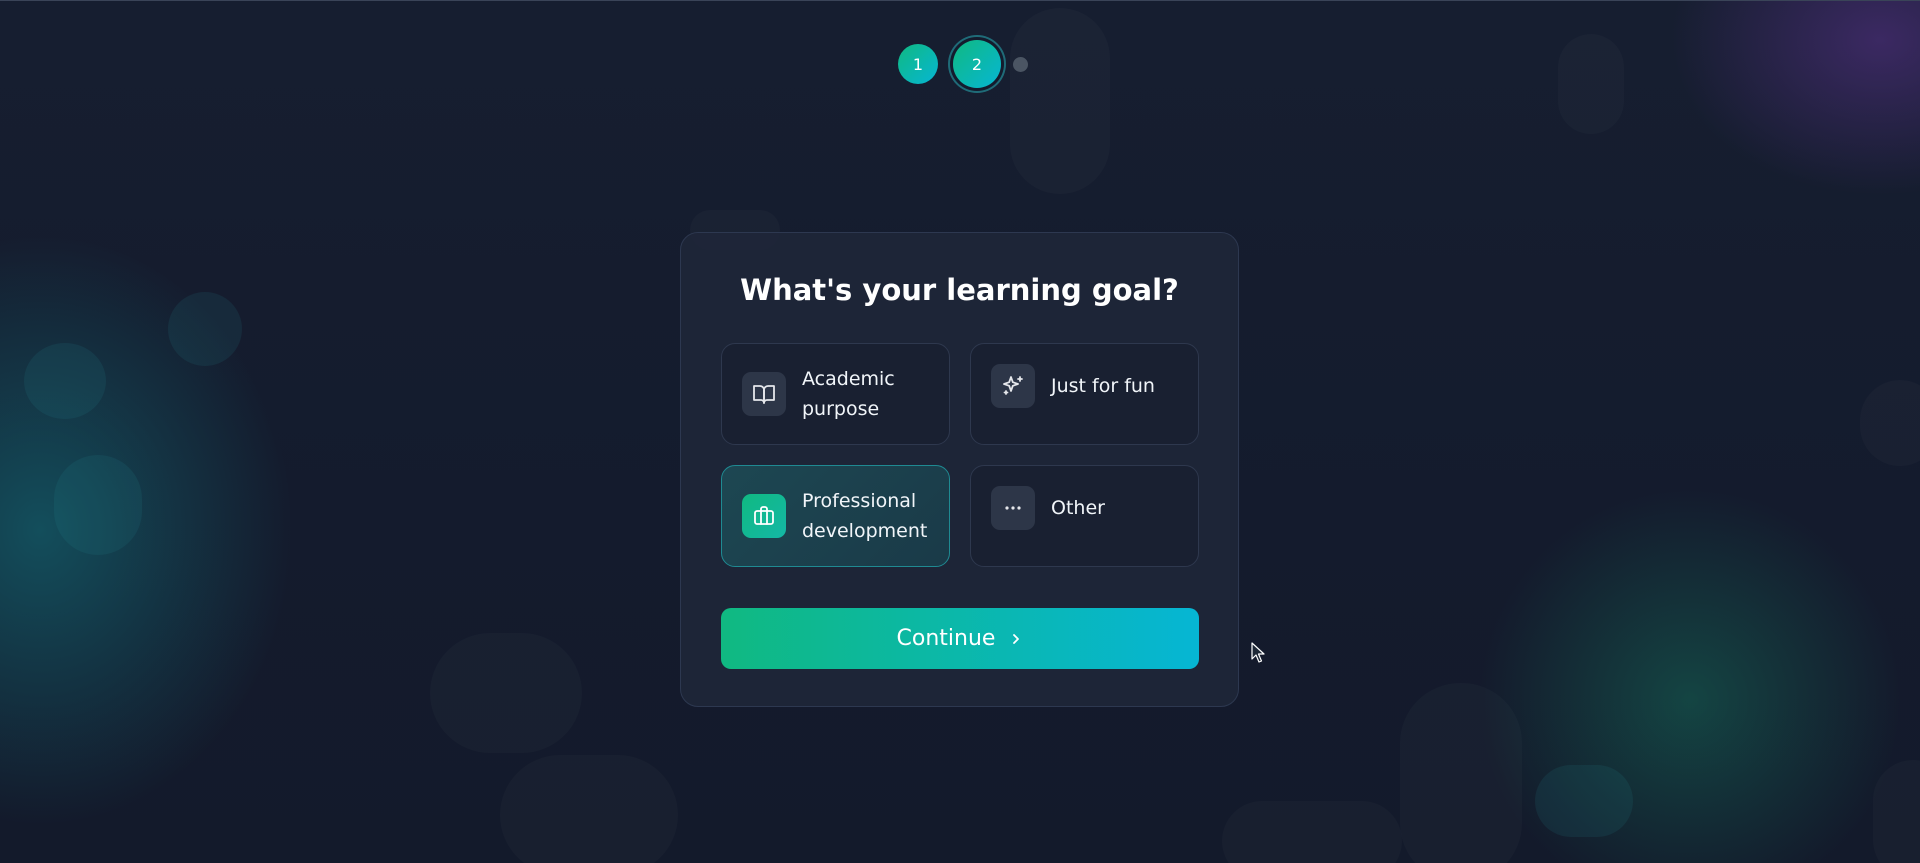  What do you see at coordinates (865, 516) in the screenshot?
I see `option-label: Professional development` at bounding box center [865, 516].